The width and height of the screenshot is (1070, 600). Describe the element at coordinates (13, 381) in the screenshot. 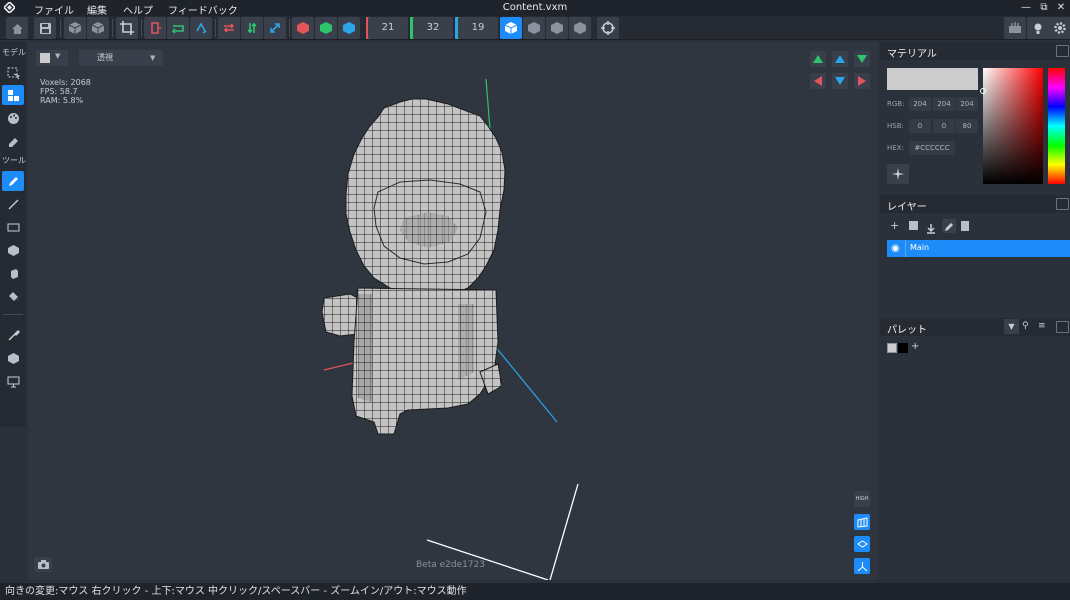

I see `display-tool-button` at that location.